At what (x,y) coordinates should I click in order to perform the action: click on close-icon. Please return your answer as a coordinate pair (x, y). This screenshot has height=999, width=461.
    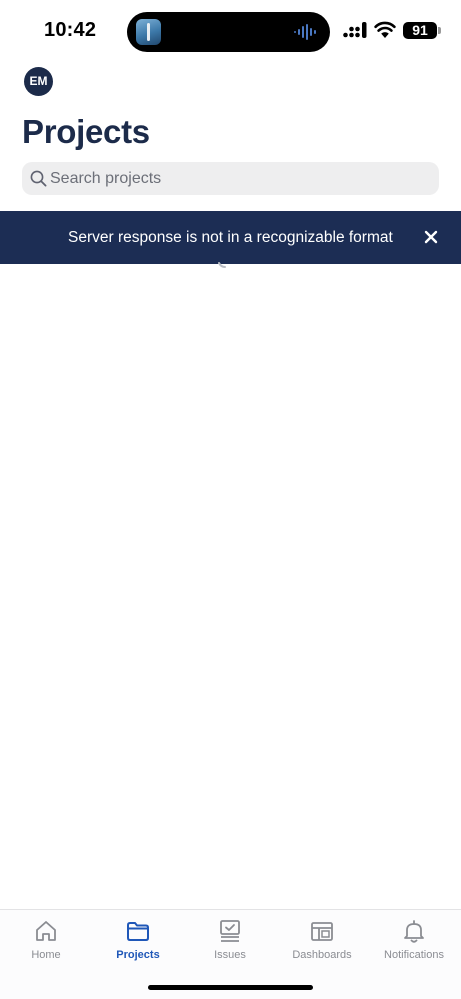
    Looking at the image, I should click on (431, 237).